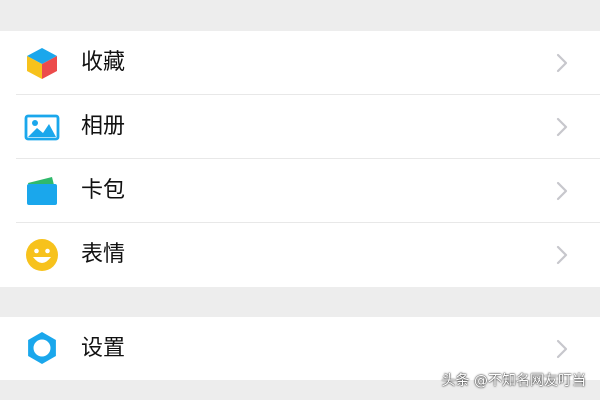 The width and height of the screenshot is (600, 400). What do you see at coordinates (103, 190) in the screenshot?
I see `menu-item-label: 卡包` at bounding box center [103, 190].